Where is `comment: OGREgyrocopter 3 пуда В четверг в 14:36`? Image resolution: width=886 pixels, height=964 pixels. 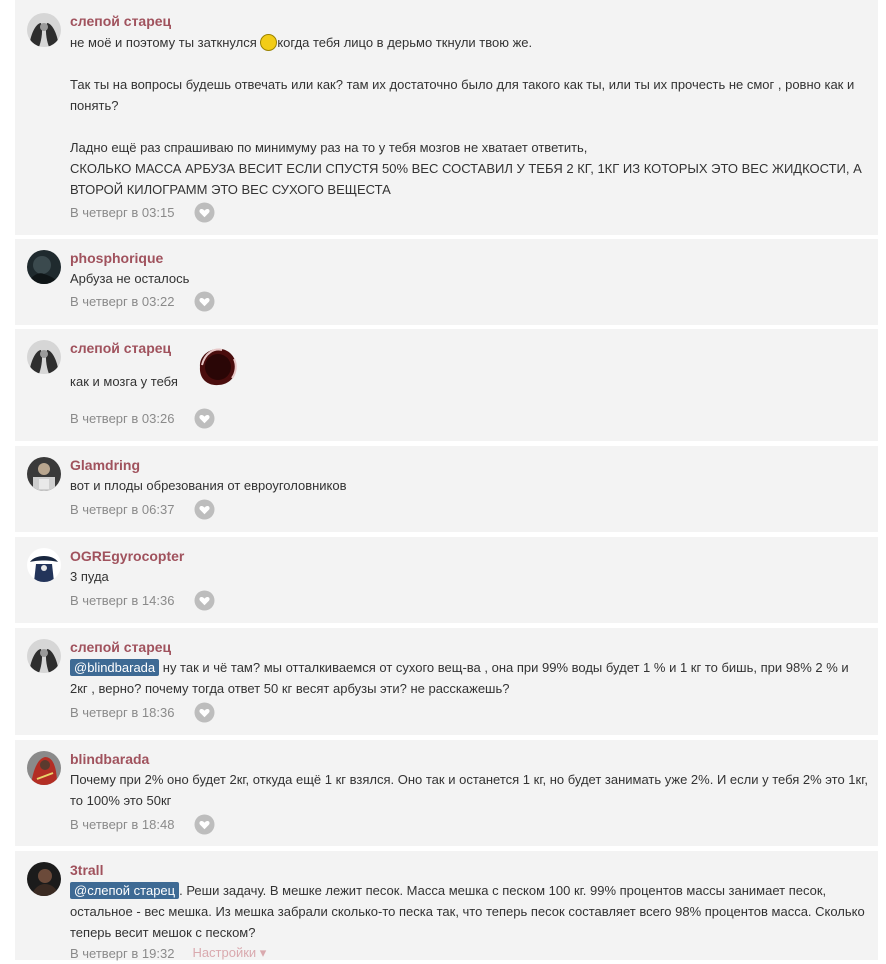
comment: OGREgyrocopter 3 пуда В четверг в 14:36 is located at coordinates (446, 580).